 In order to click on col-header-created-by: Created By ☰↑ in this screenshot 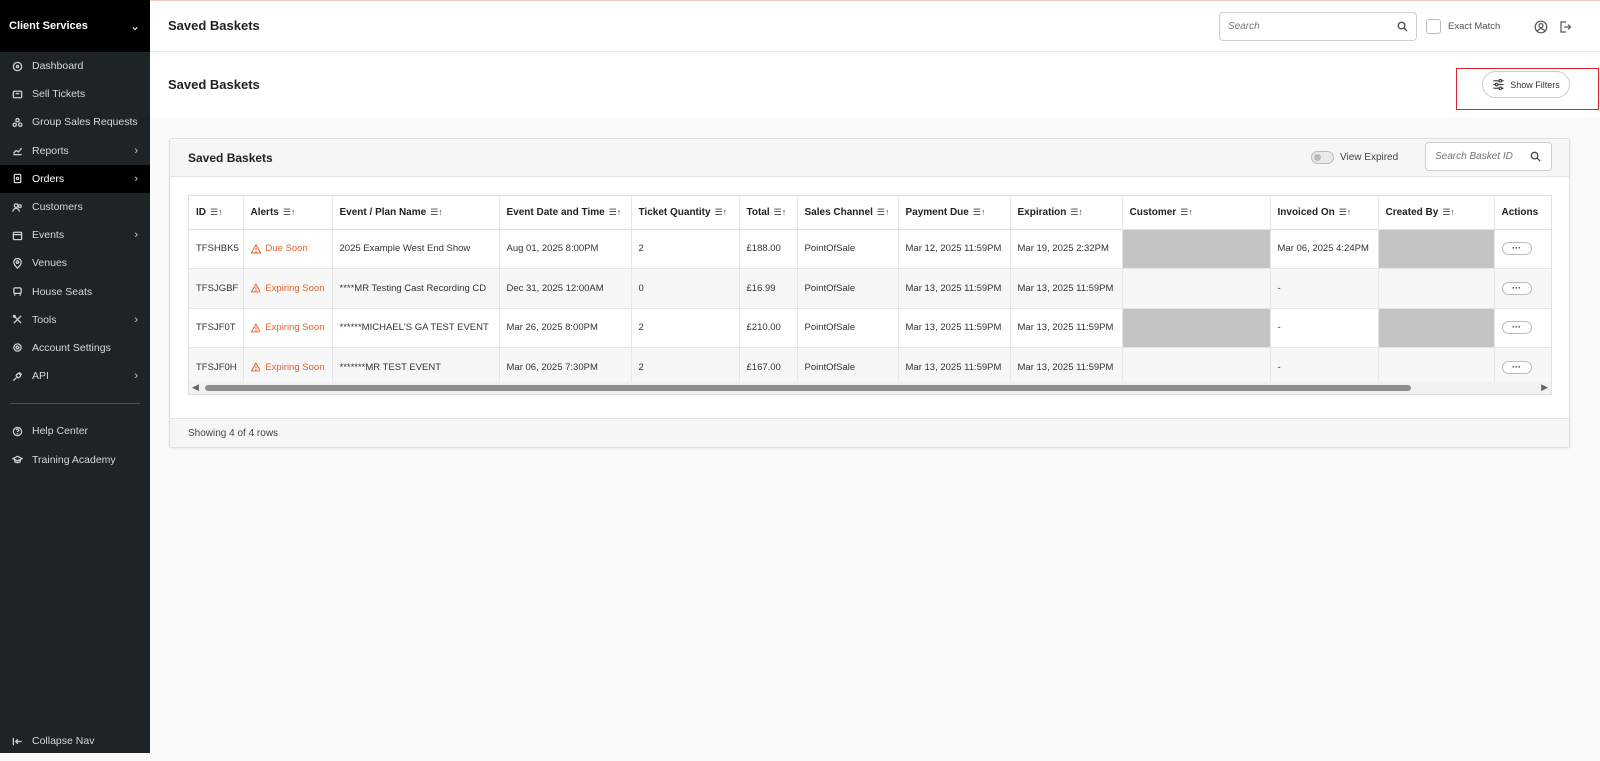, I will do `click(1436, 213)`.